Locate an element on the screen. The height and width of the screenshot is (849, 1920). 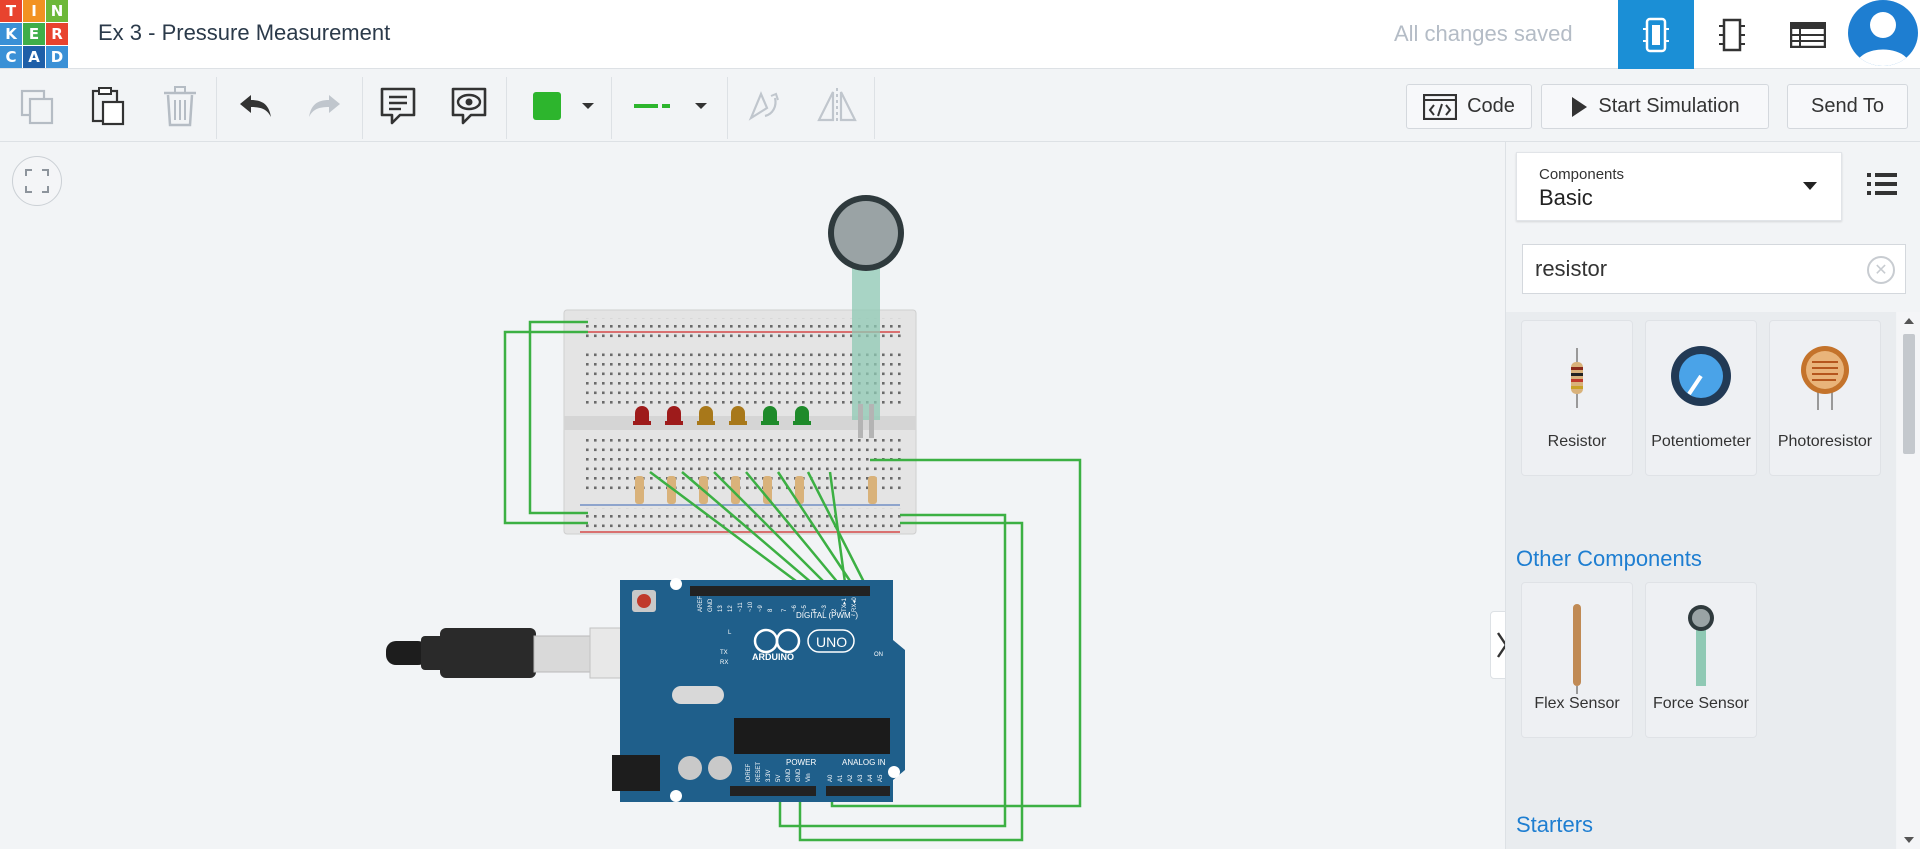
user-icon is located at coordinates (1883, 39).